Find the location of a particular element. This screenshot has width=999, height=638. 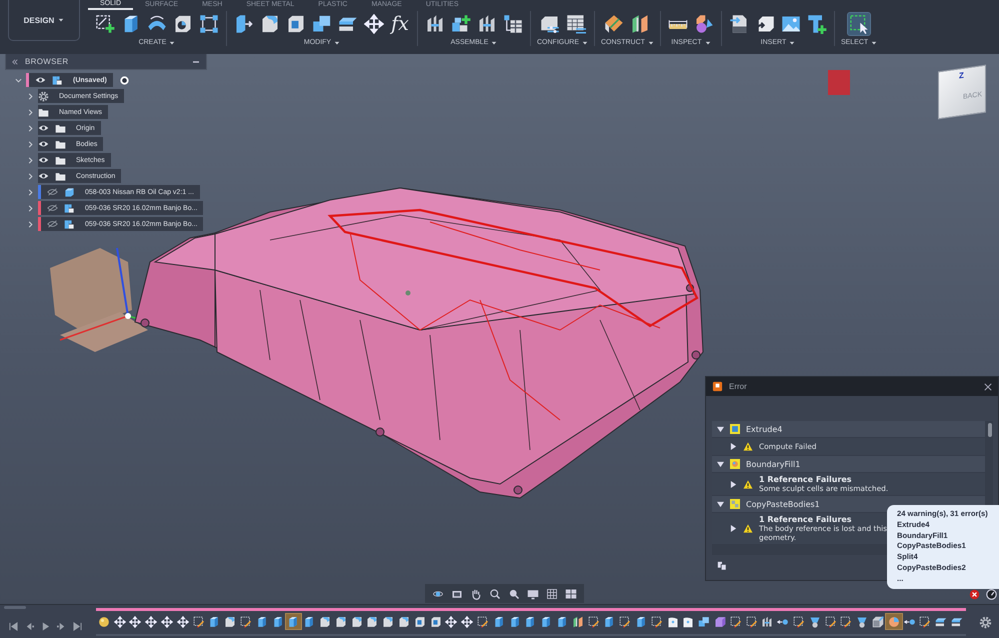

workspace-dropdown: DESIGN is located at coordinates (44, 20).